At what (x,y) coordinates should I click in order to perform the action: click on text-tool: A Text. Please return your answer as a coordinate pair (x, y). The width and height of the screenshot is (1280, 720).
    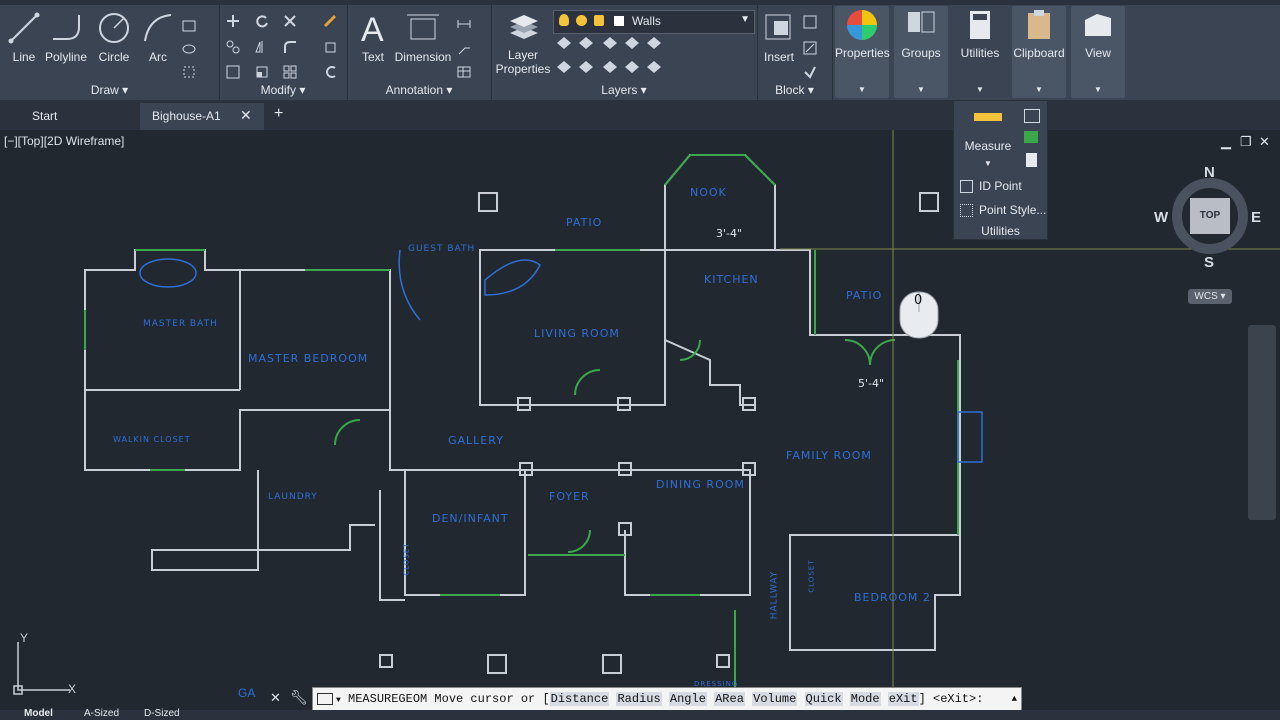
    Looking at the image, I should click on (373, 36).